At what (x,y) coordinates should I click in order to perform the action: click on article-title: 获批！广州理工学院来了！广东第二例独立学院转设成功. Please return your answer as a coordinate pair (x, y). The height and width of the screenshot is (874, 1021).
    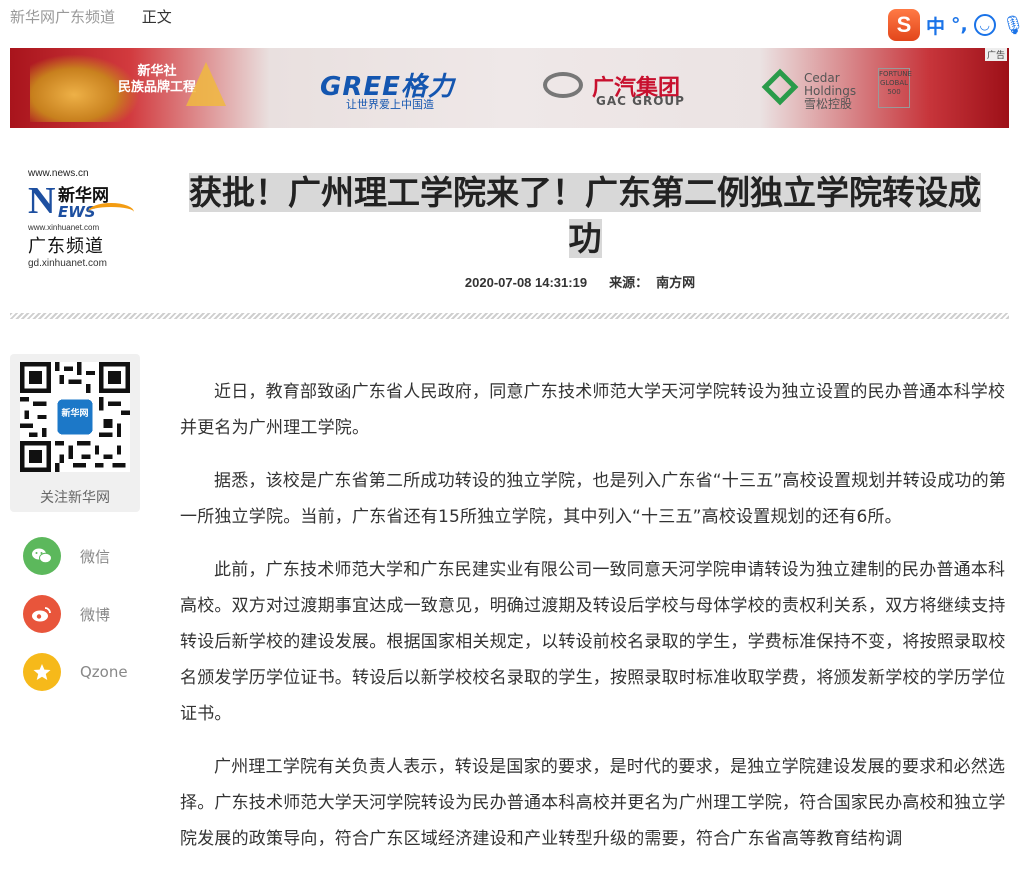
    Looking at the image, I should click on (585, 215).